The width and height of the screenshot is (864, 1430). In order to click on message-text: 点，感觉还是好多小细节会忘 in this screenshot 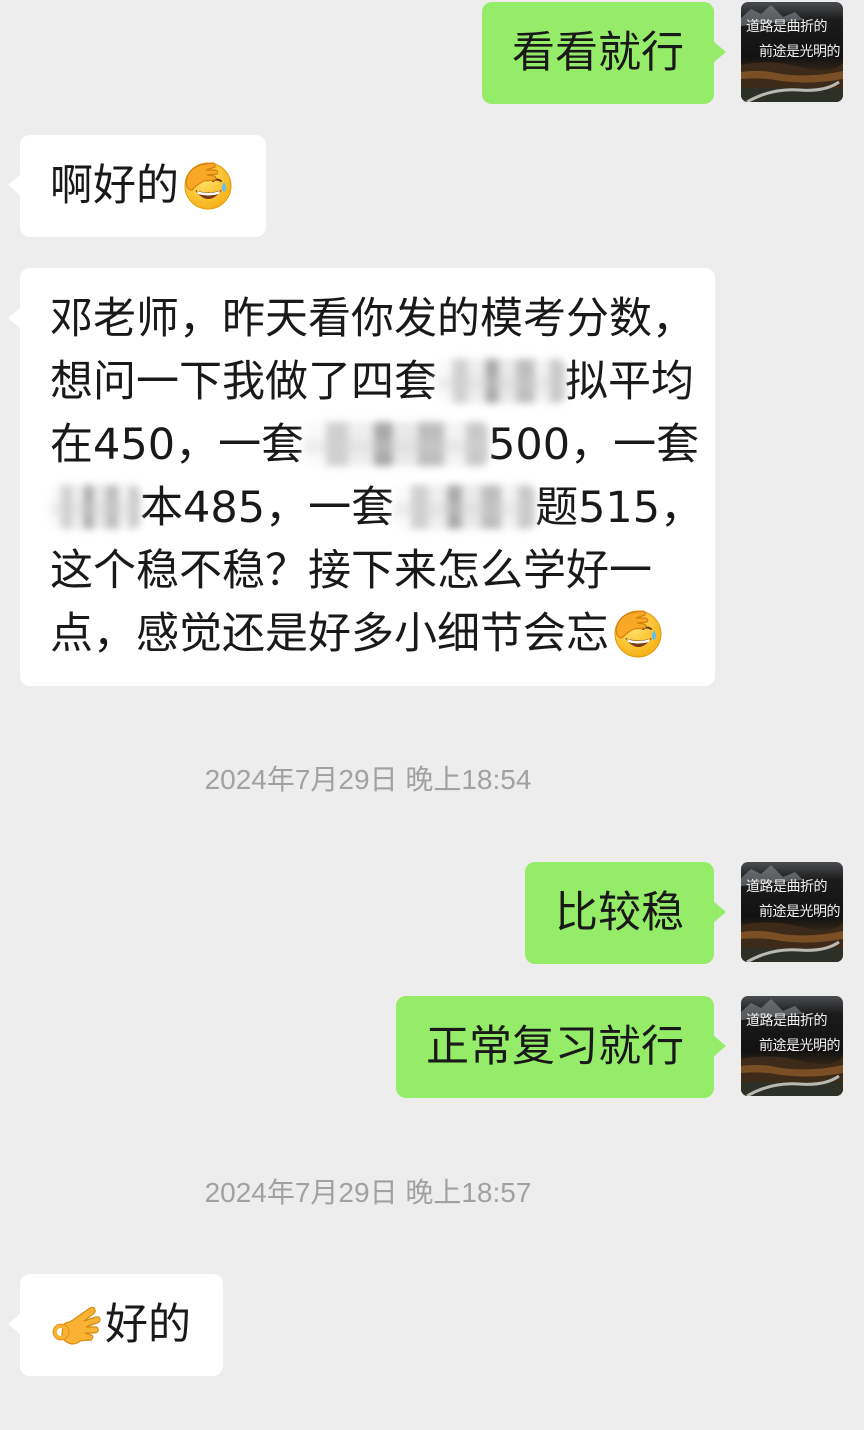, I will do `click(329, 634)`.